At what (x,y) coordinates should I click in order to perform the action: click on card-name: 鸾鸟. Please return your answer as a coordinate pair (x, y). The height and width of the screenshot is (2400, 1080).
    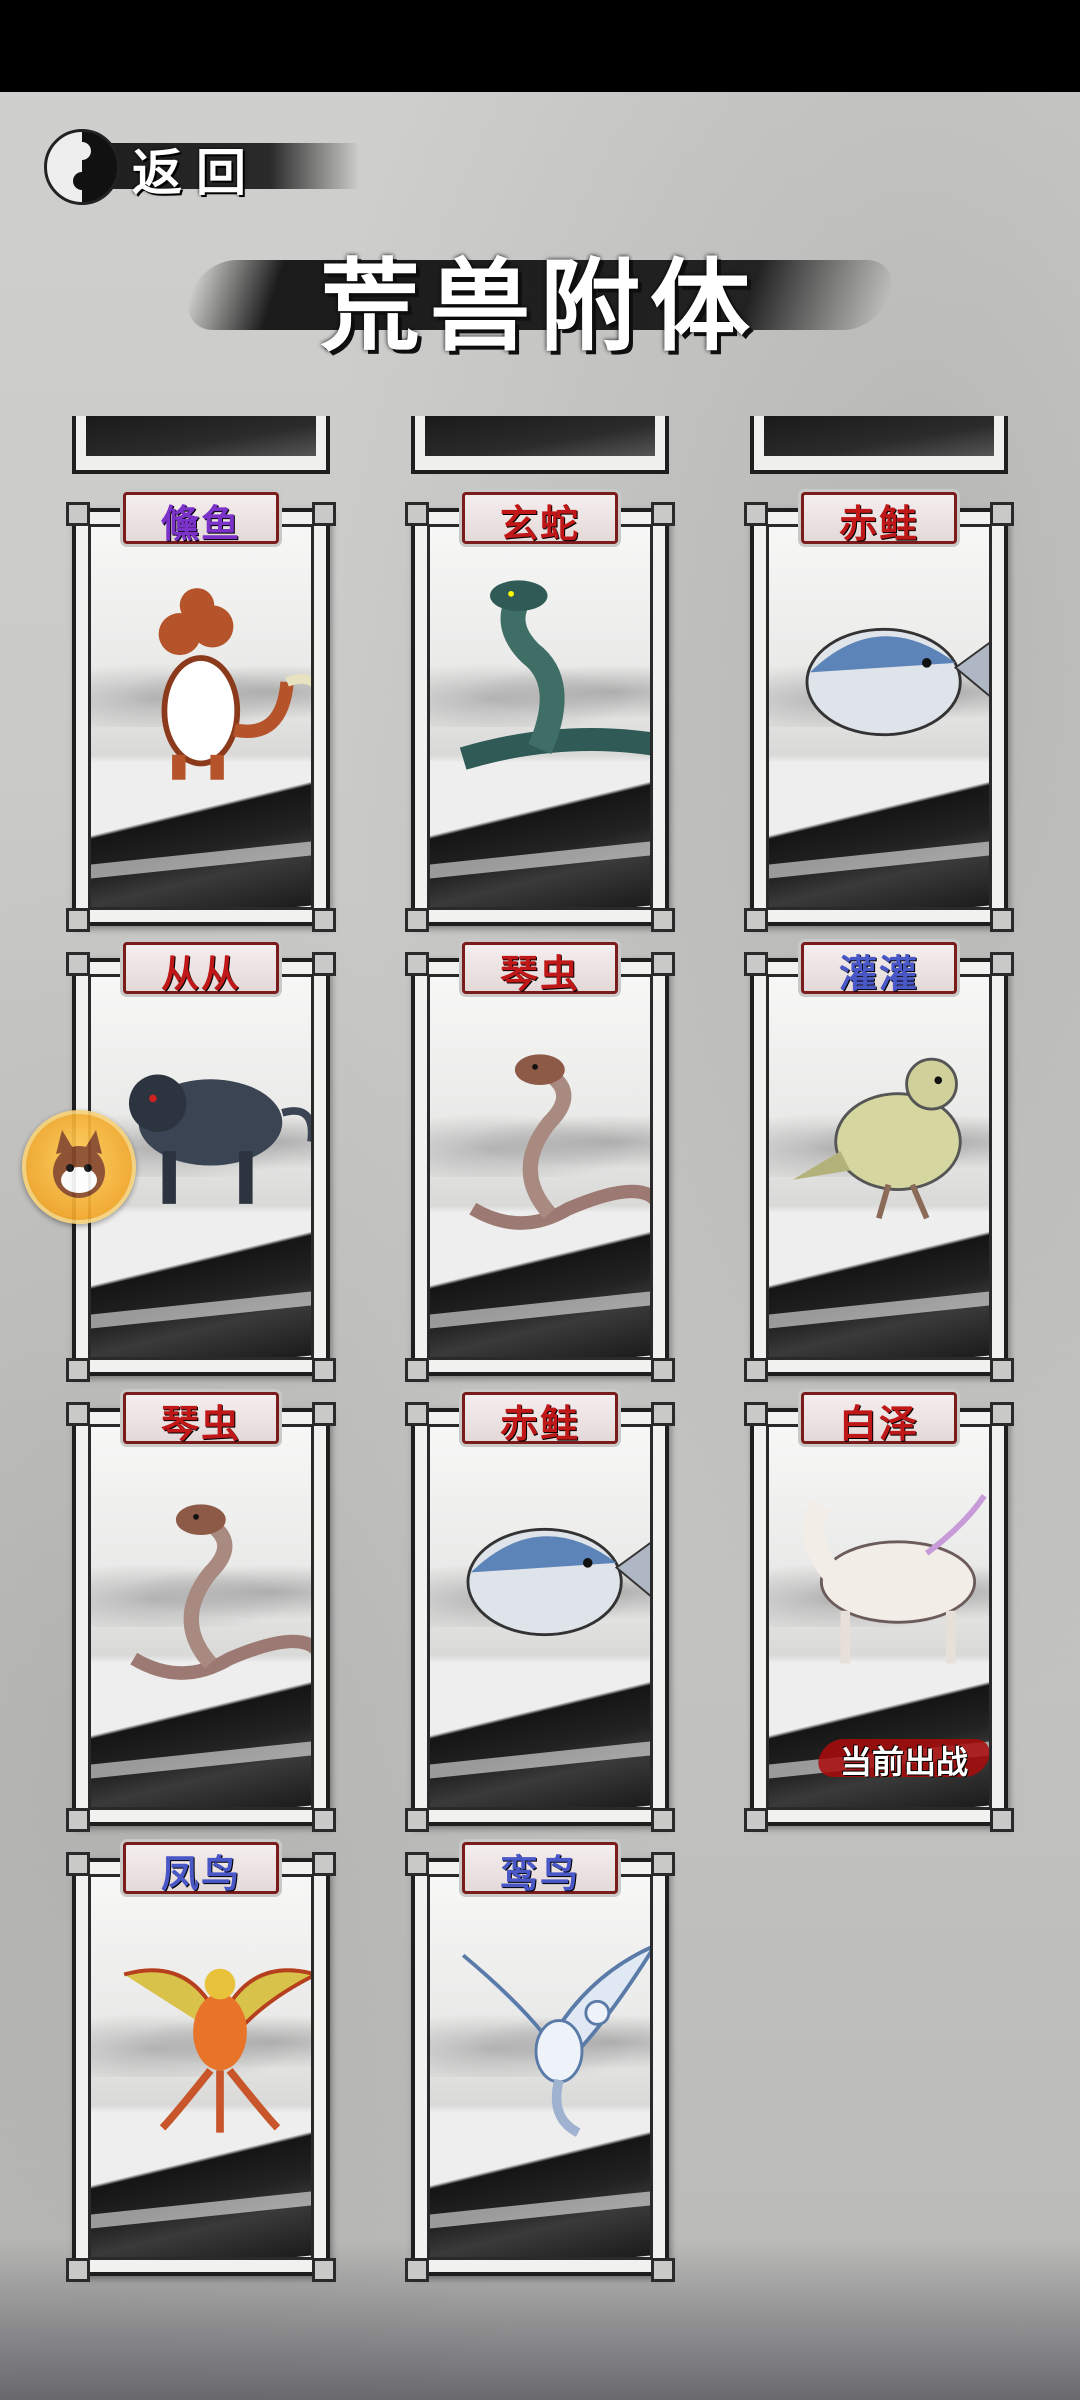
    Looking at the image, I should click on (539, 1873).